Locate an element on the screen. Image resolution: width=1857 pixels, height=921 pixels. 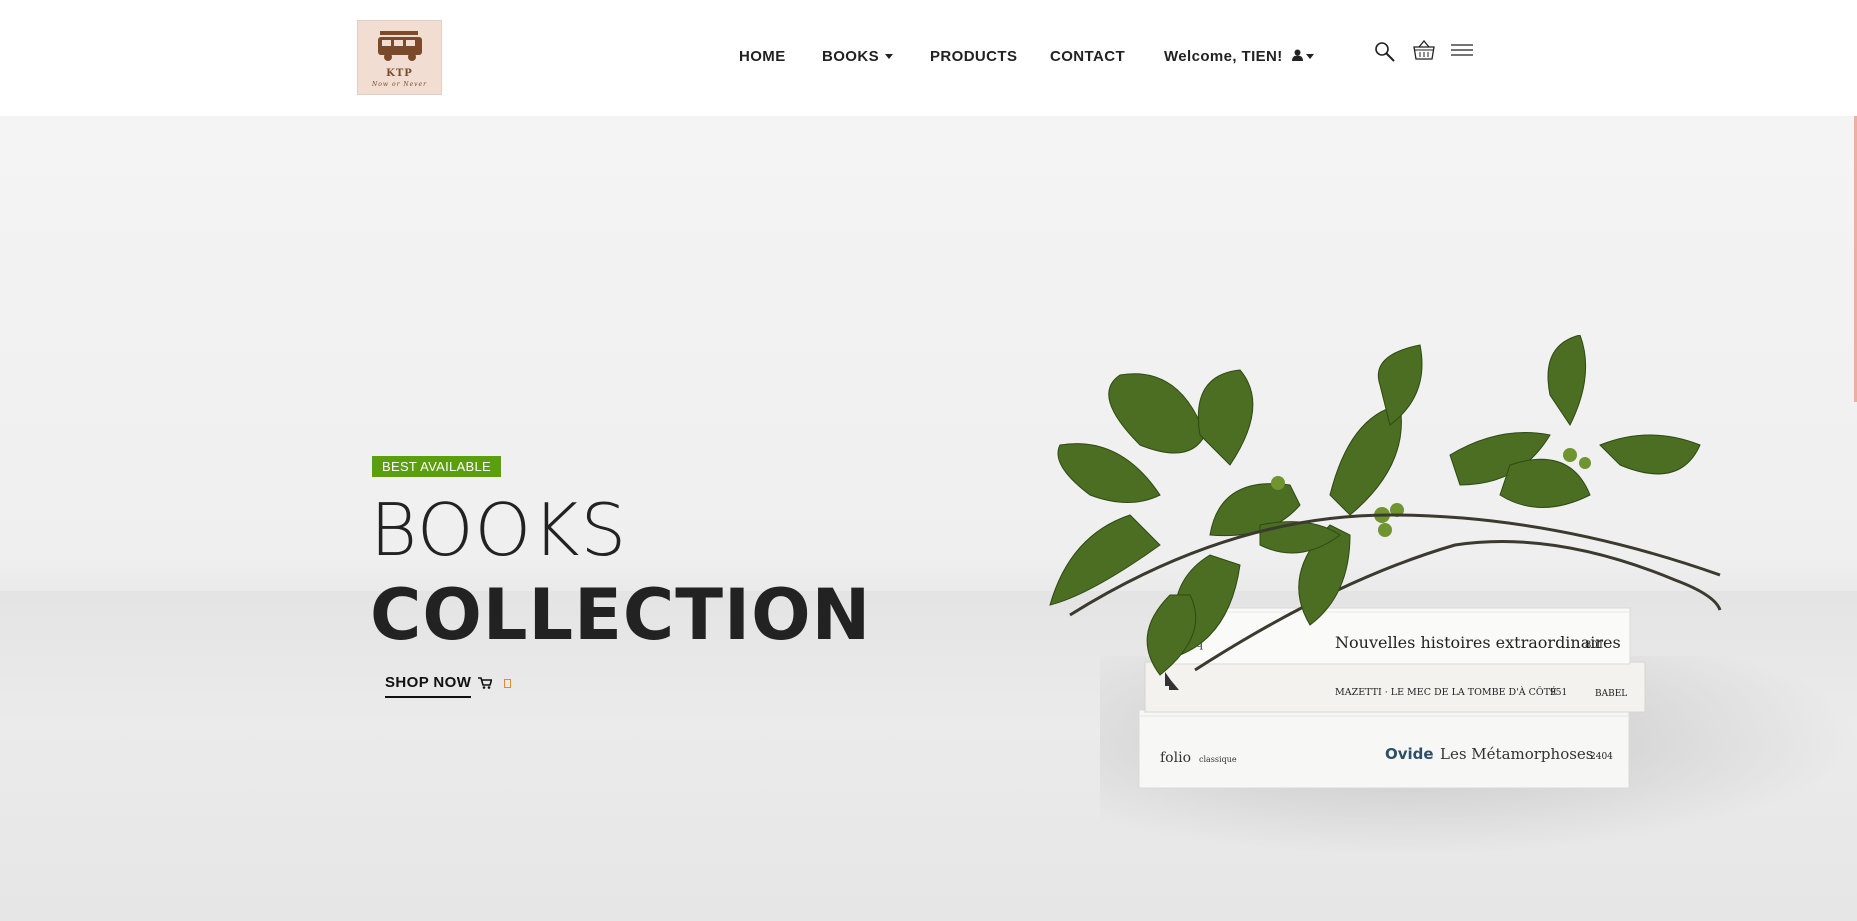
placeholder-icon is located at coordinates (507, 683).